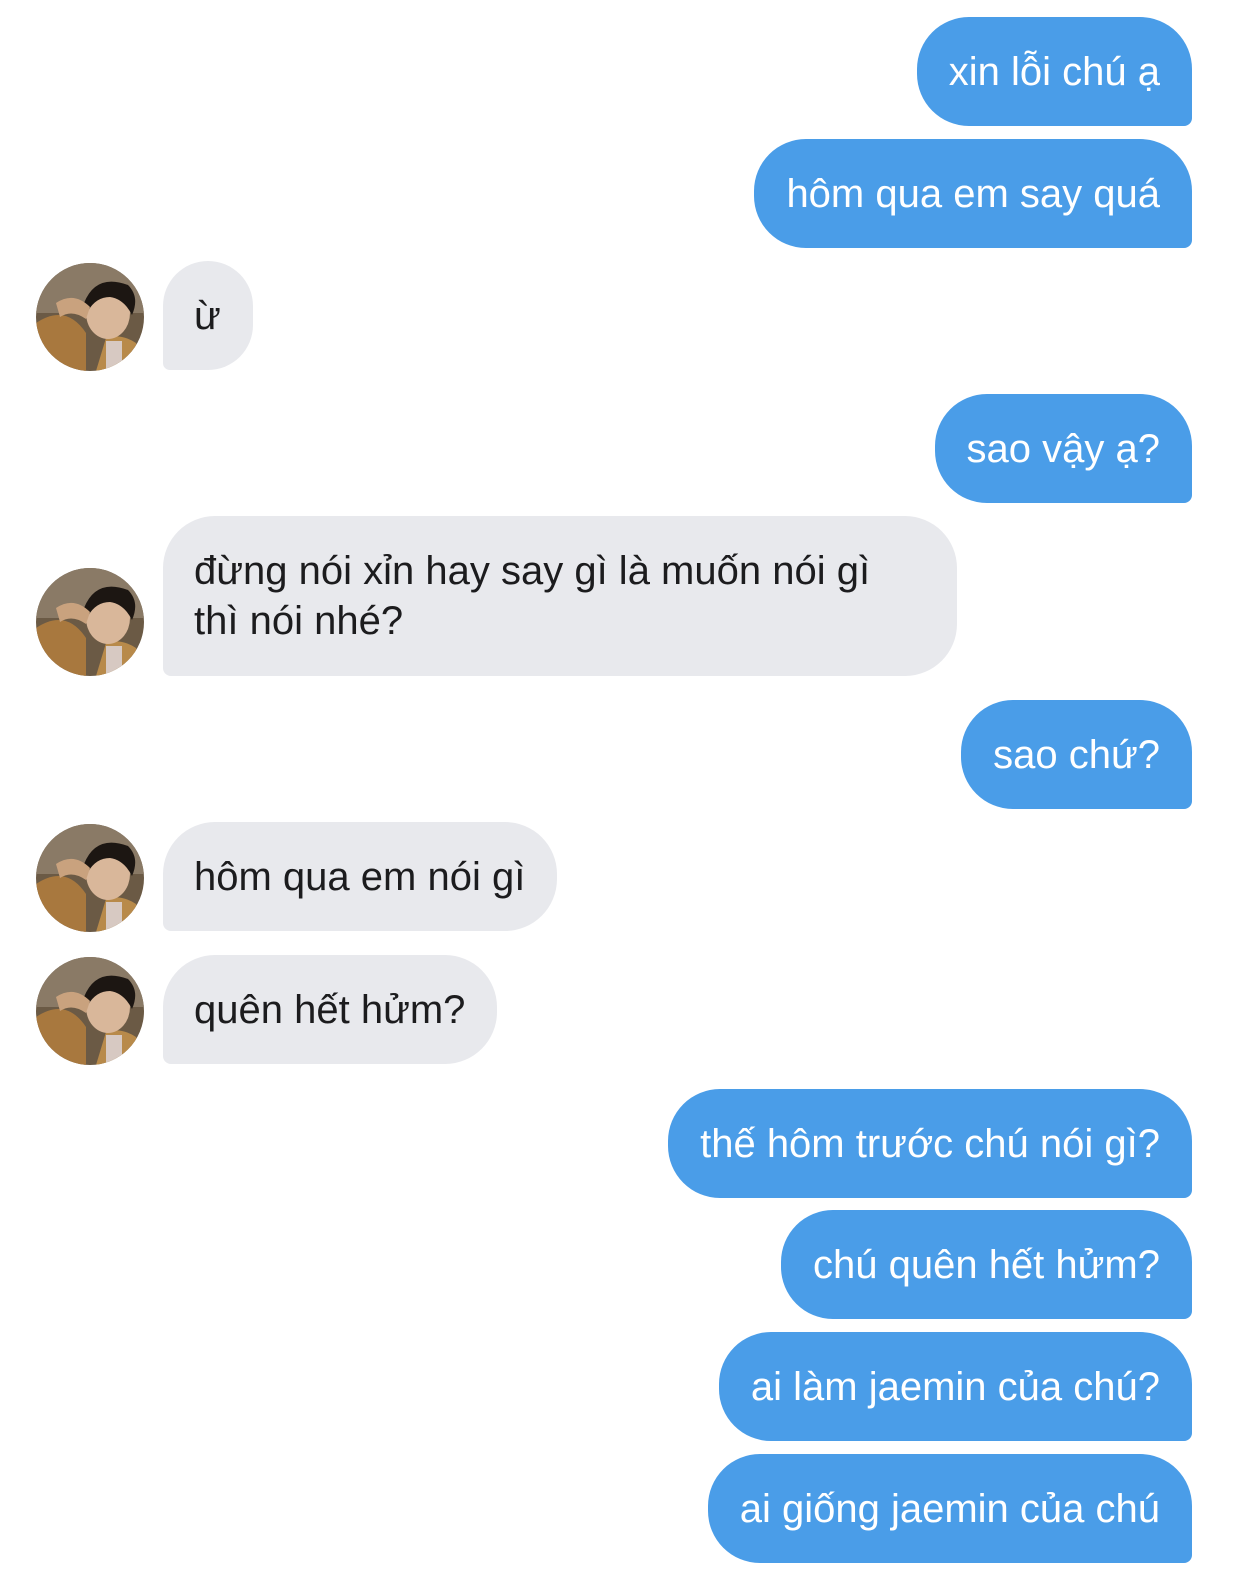 The width and height of the screenshot is (1242, 1585). I want to click on outgoing-message-bubble: ai giống jaemin của chú, so click(949, 1508).